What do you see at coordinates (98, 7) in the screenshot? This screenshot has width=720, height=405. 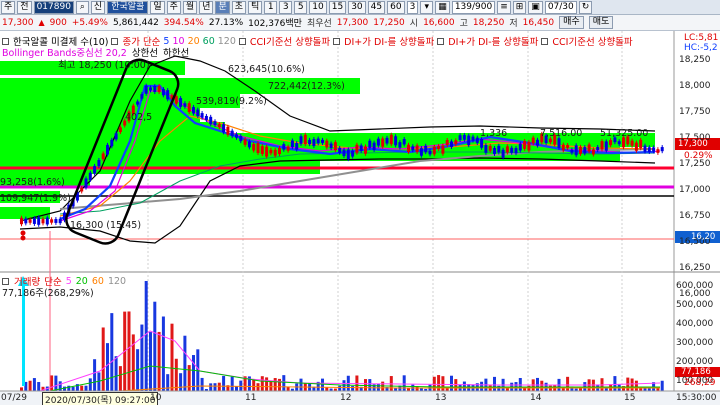 I see `indicator-toggle-button: 신` at bounding box center [98, 7].